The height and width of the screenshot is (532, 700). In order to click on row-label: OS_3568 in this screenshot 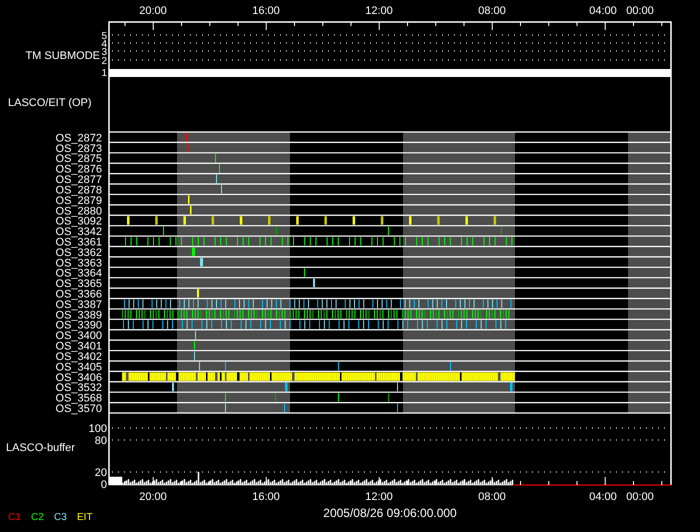, I will do `click(79, 398)`.